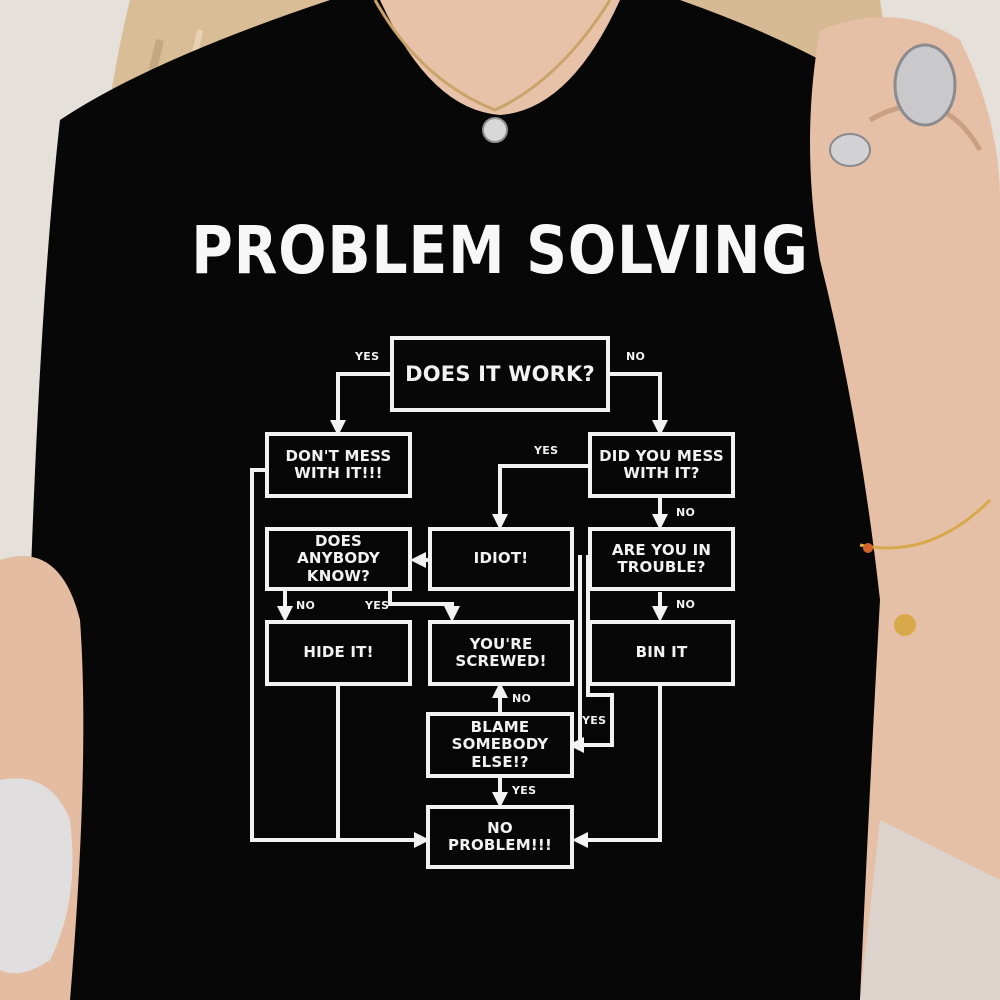 The width and height of the screenshot is (1000, 1000). What do you see at coordinates (686, 512) in the screenshot?
I see `label-mess-no: NO` at bounding box center [686, 512].